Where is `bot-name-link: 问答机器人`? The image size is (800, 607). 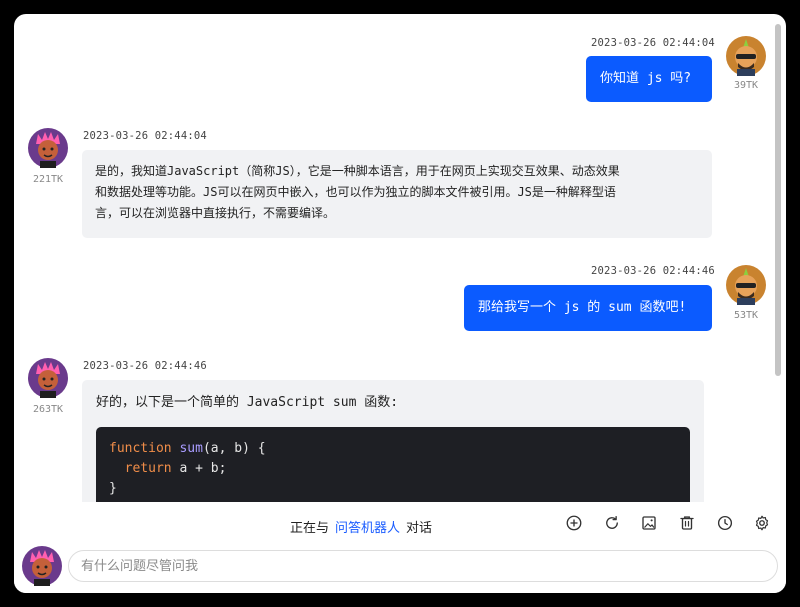 bot-name-link: 问答机器人 is located at coordinates (367, 528).